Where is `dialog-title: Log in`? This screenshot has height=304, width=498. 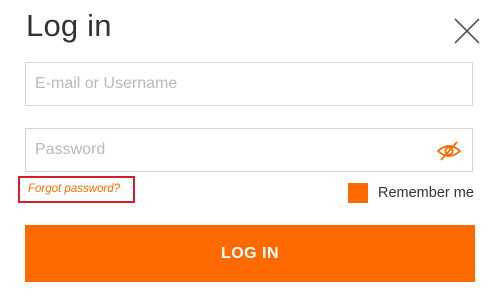
dialog-title: Log in is located at coordinates (69, 25).